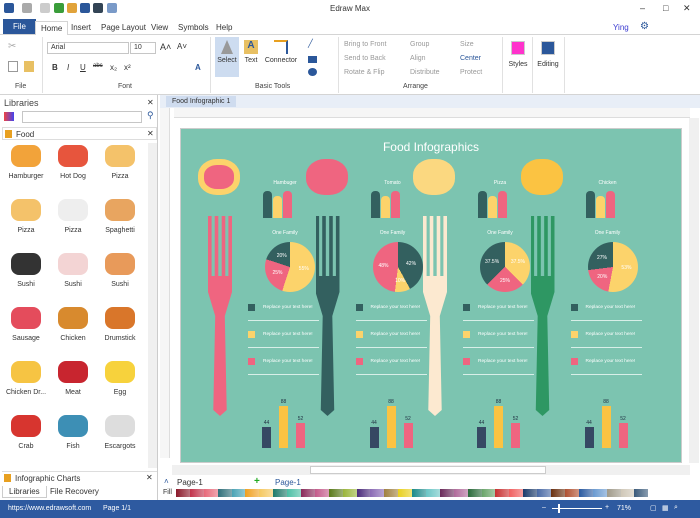 This screenshot has height=518, width=700. Describe the element at coordinates (120, 432) in the screenshot. I see `library-item: Escargots` at that location.